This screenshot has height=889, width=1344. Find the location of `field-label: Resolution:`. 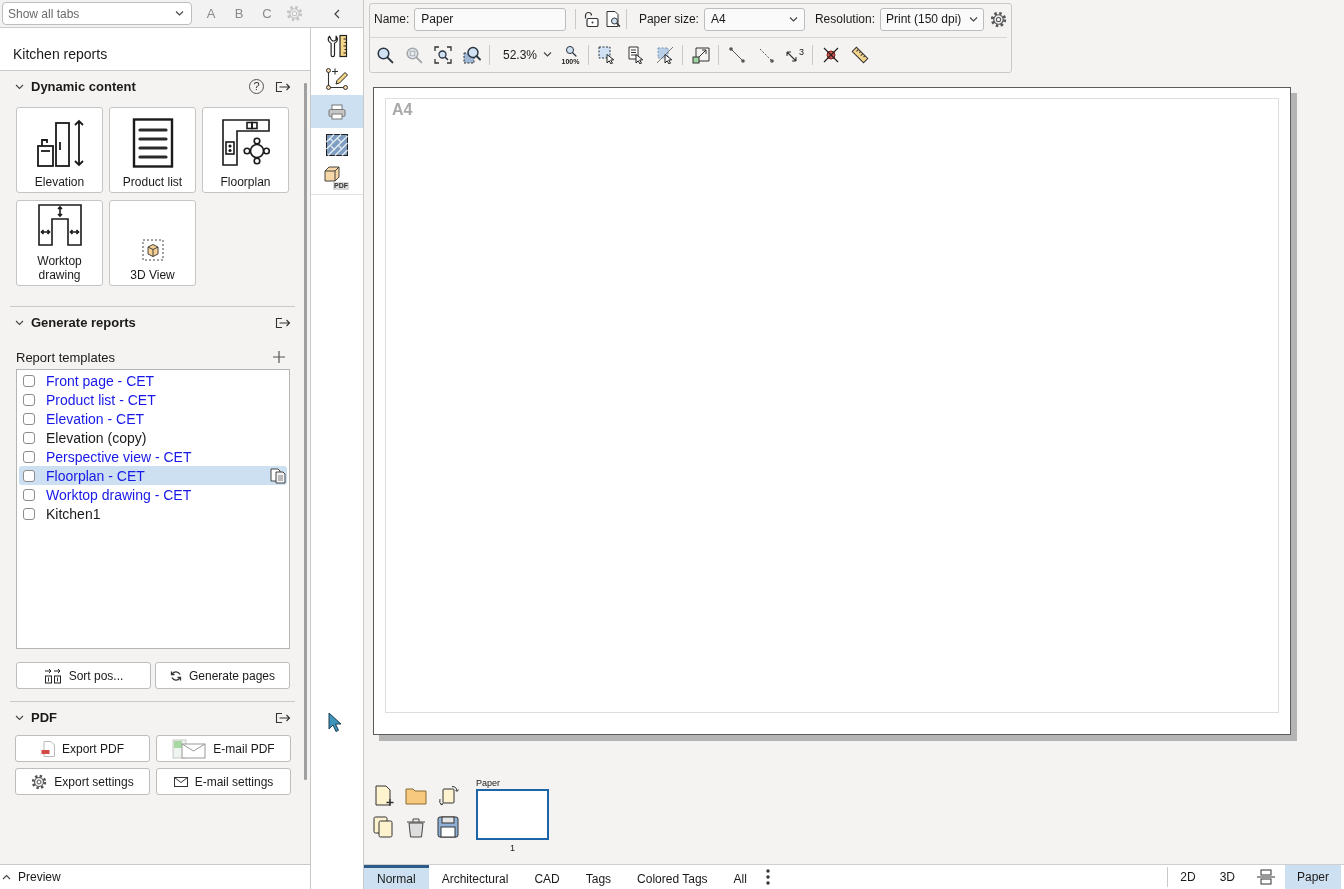

field-label: Resolution: is located at coordinates (844, 19).